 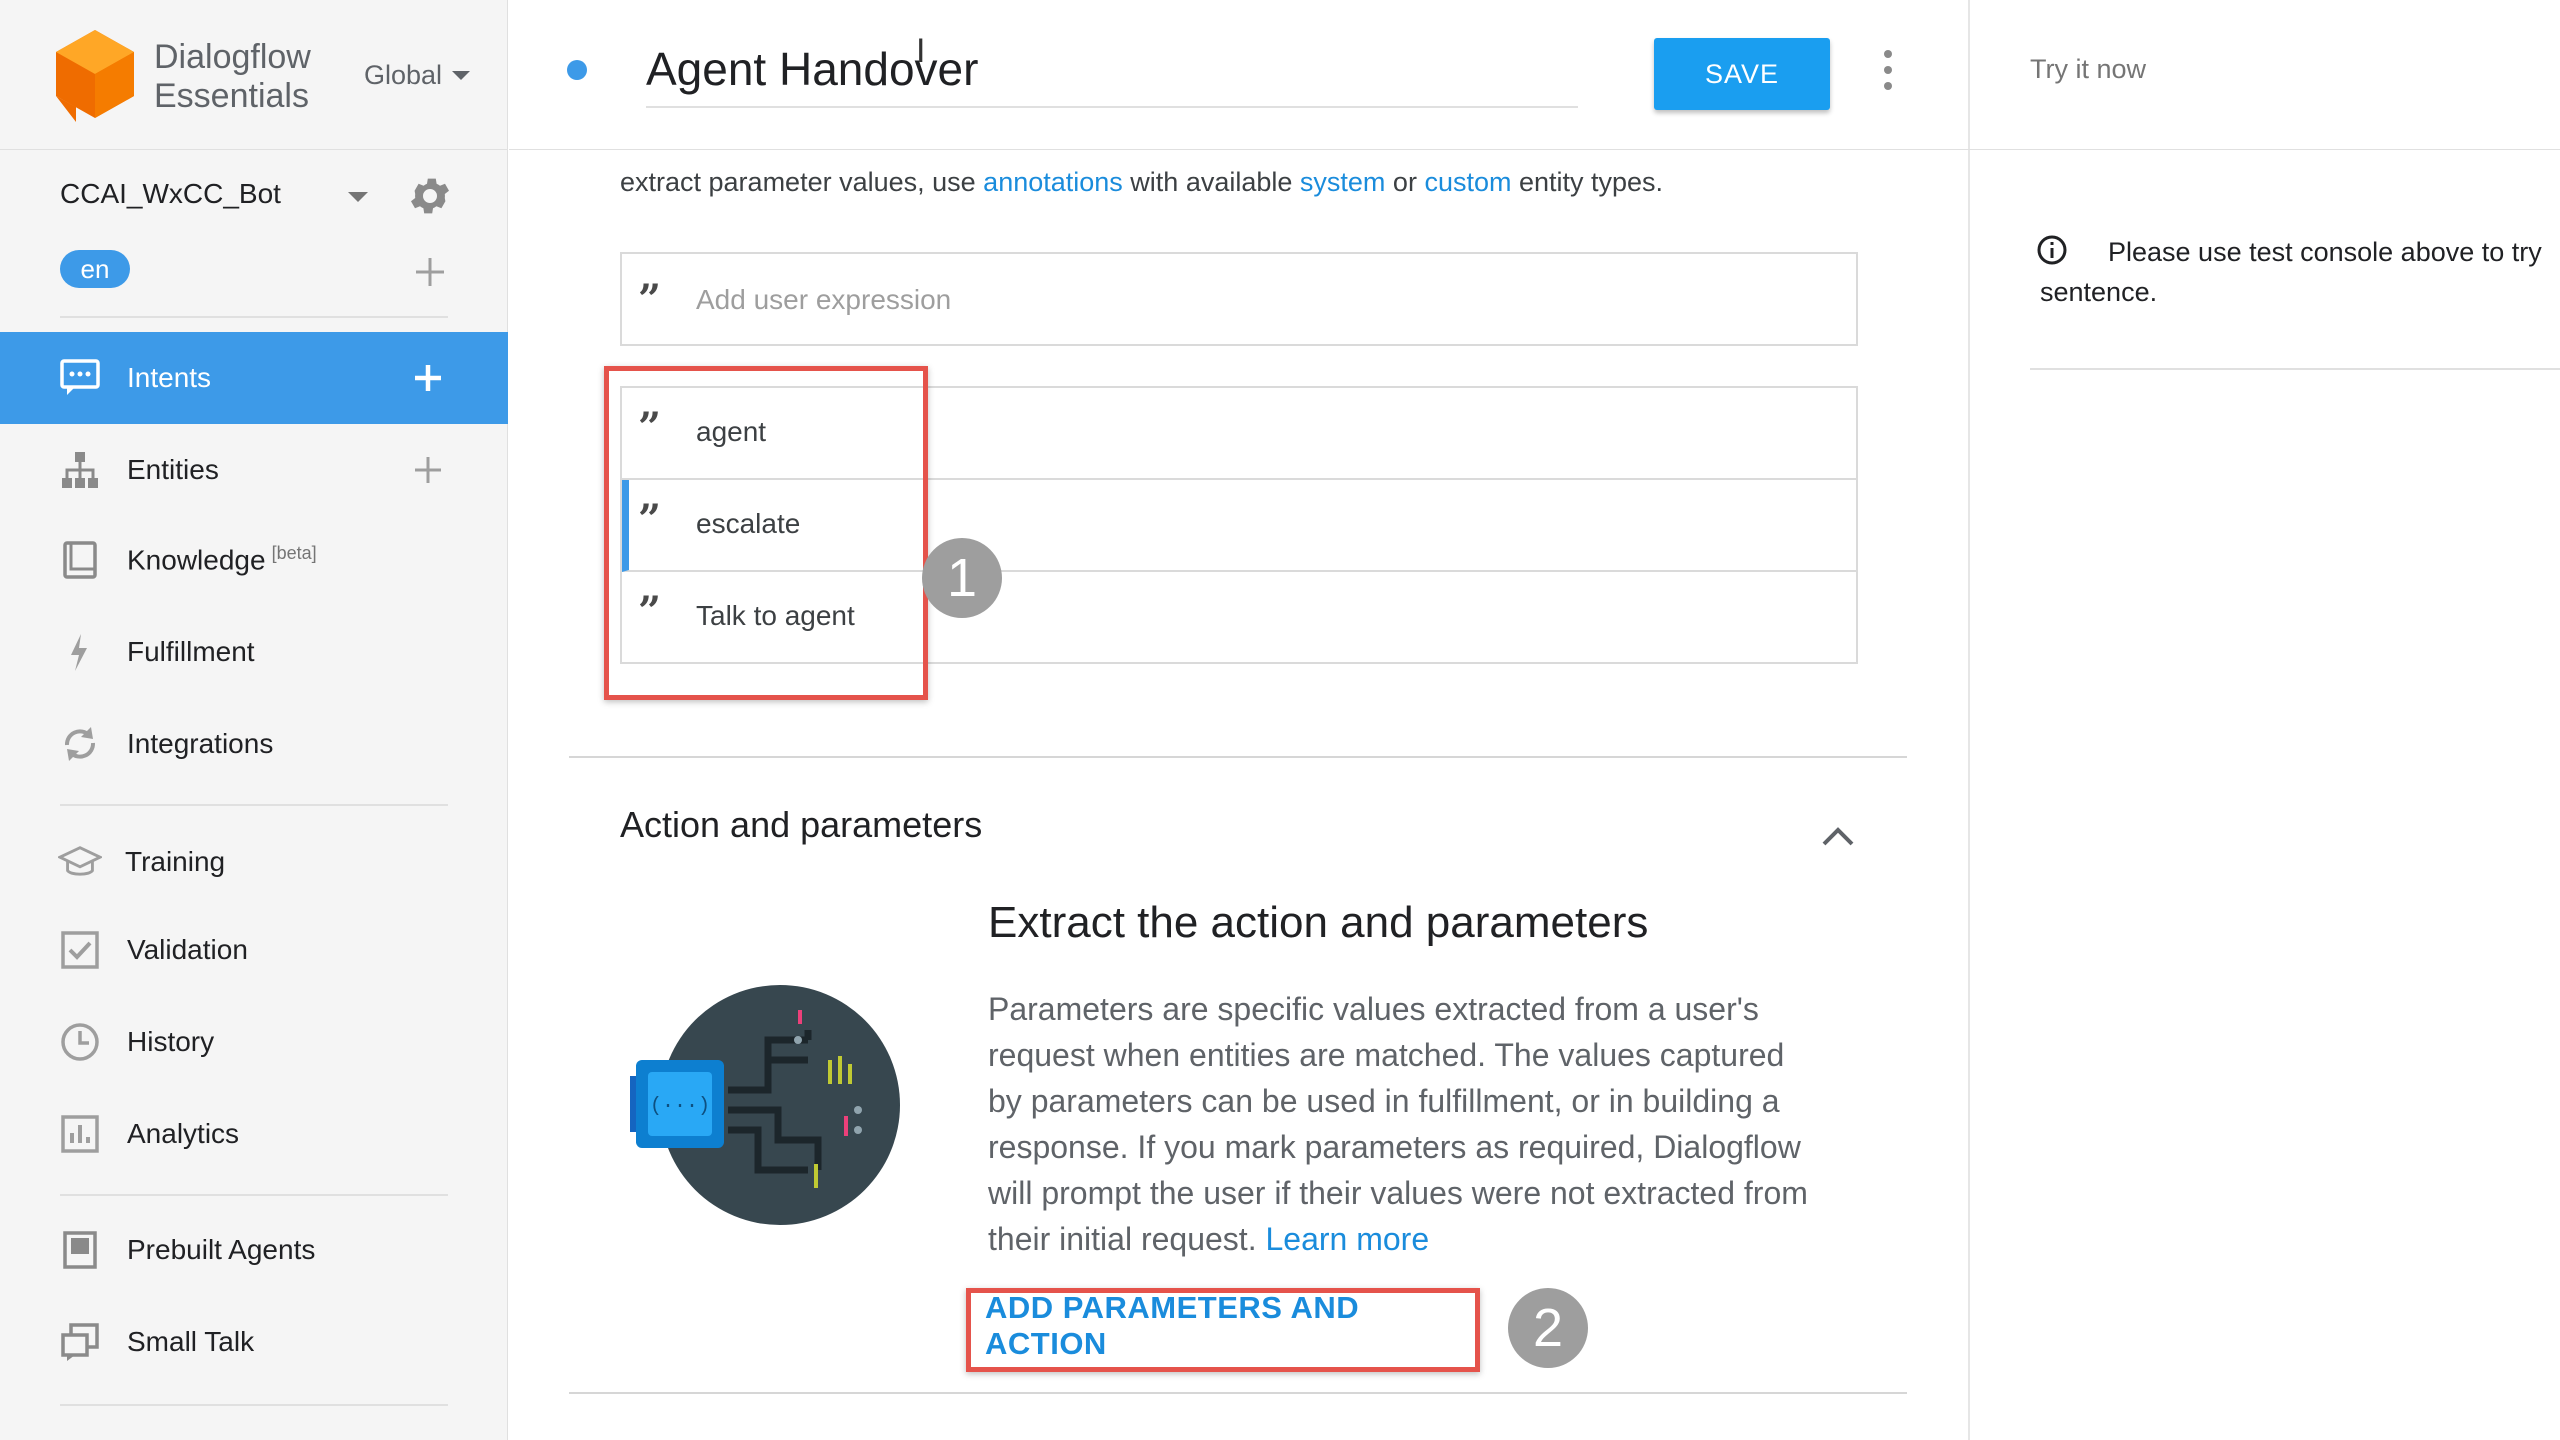 I want to click on test-console-input: Try it now, so click(x=2088, y=69).